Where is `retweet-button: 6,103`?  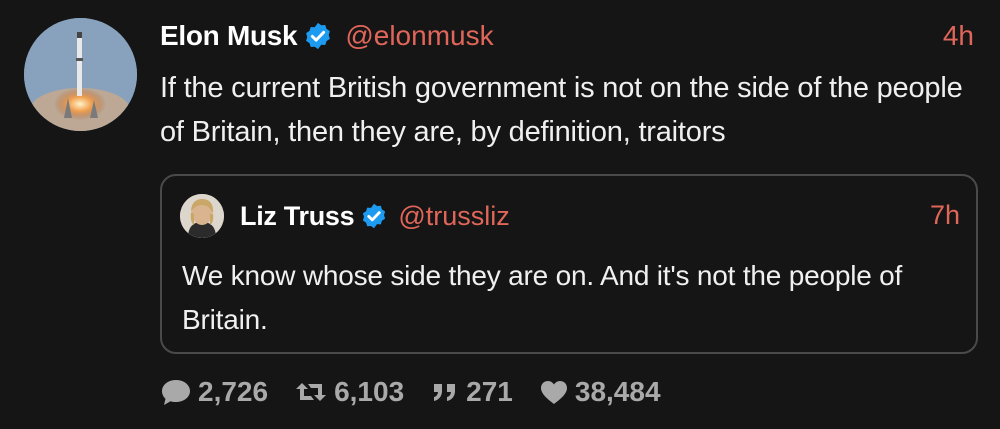
retweet-button: 6,103 is located at coordinates (349, 392).